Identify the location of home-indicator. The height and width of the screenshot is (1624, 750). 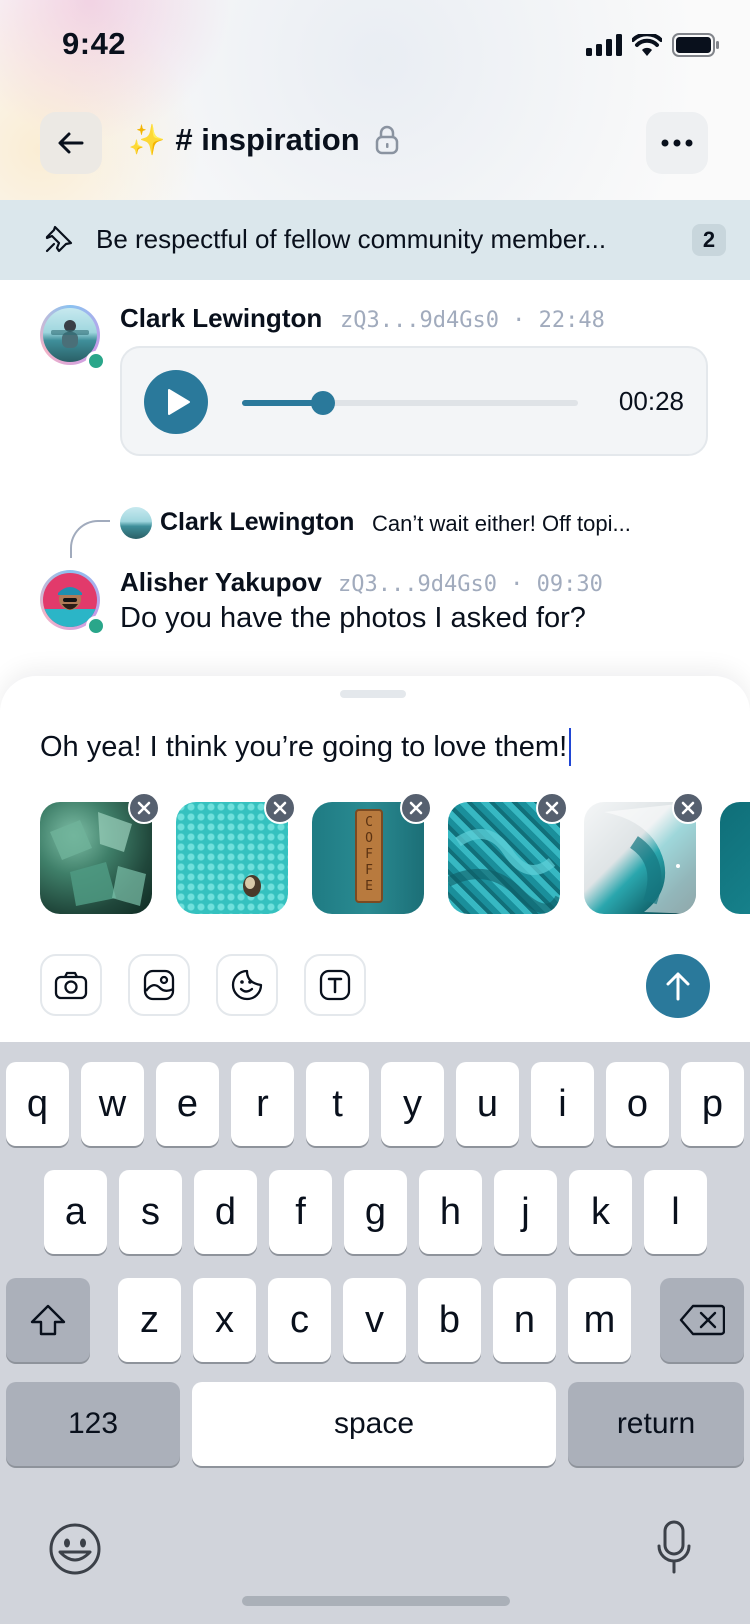
(376, 1601).